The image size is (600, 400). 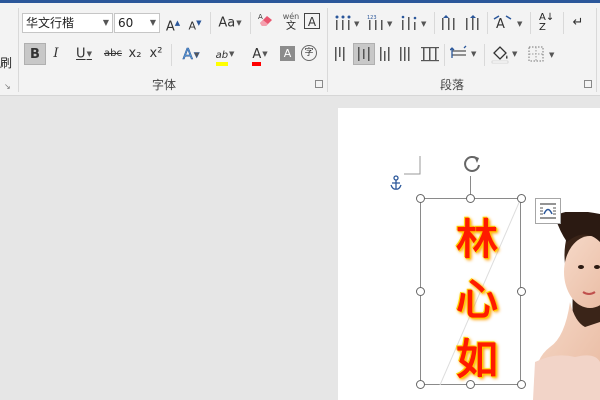 I want to click on shrink-font-button: A▼, so click(x=195, y=23).